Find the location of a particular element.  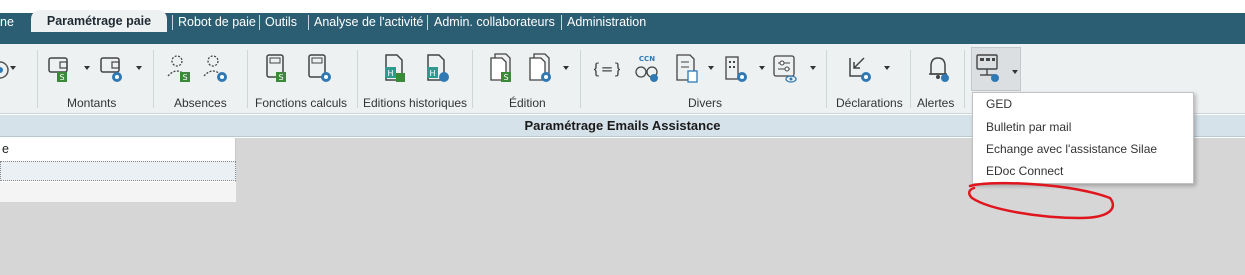

group-label-declarations: Déclarations is located at coordinates (869, 103).